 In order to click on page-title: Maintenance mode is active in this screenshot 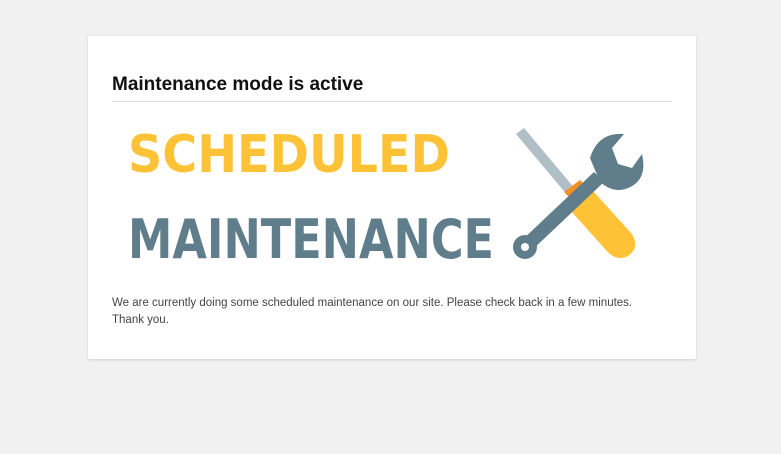, I will do `click(238, 84)`.